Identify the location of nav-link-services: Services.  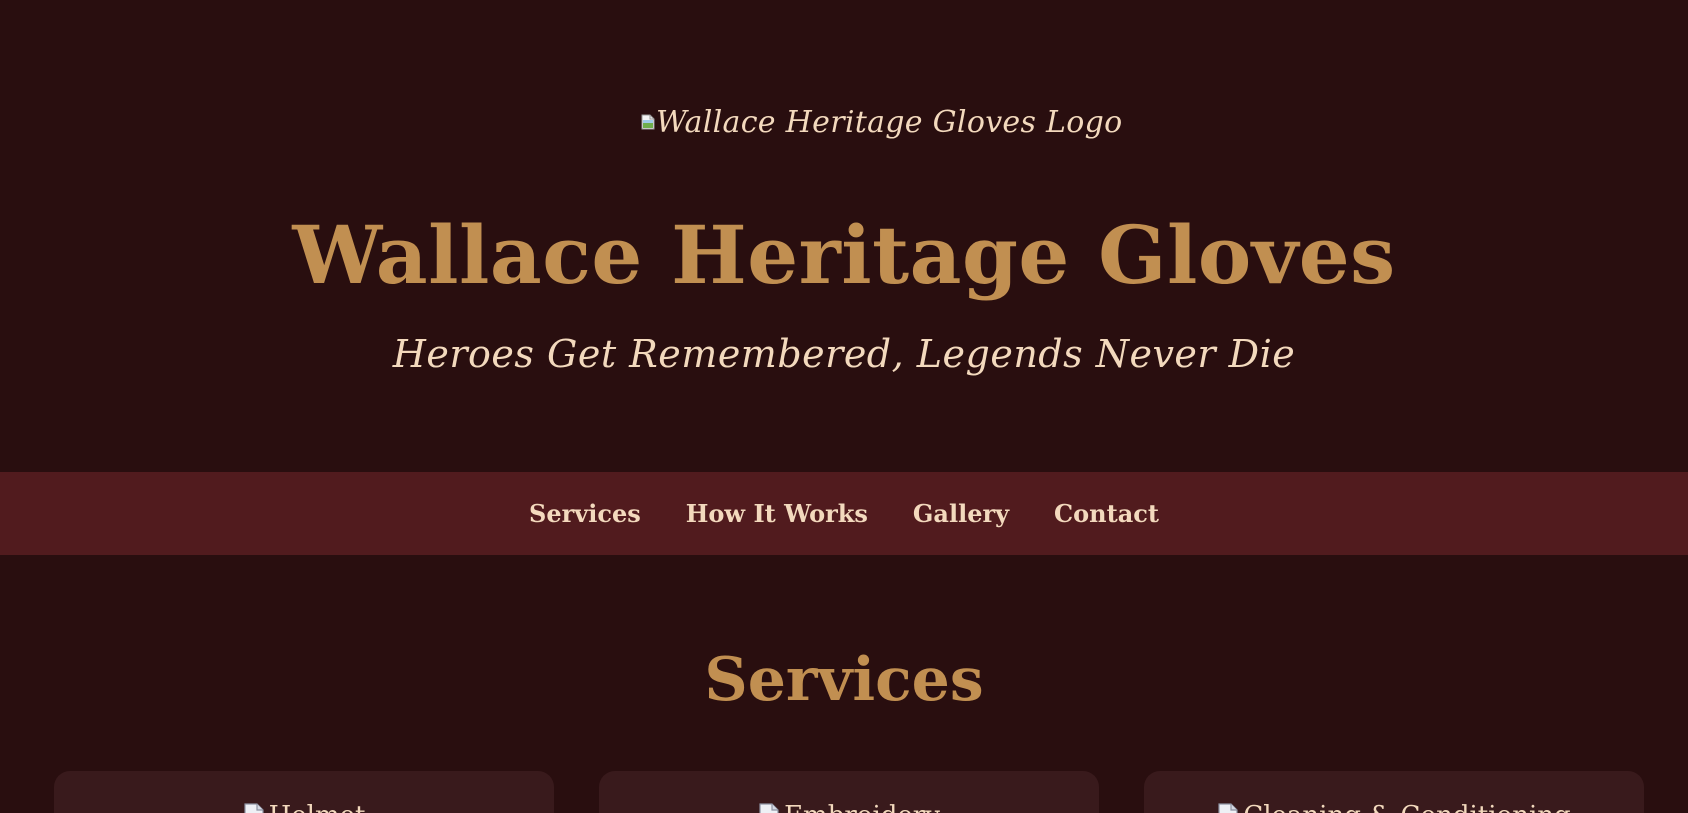
(585, 513).